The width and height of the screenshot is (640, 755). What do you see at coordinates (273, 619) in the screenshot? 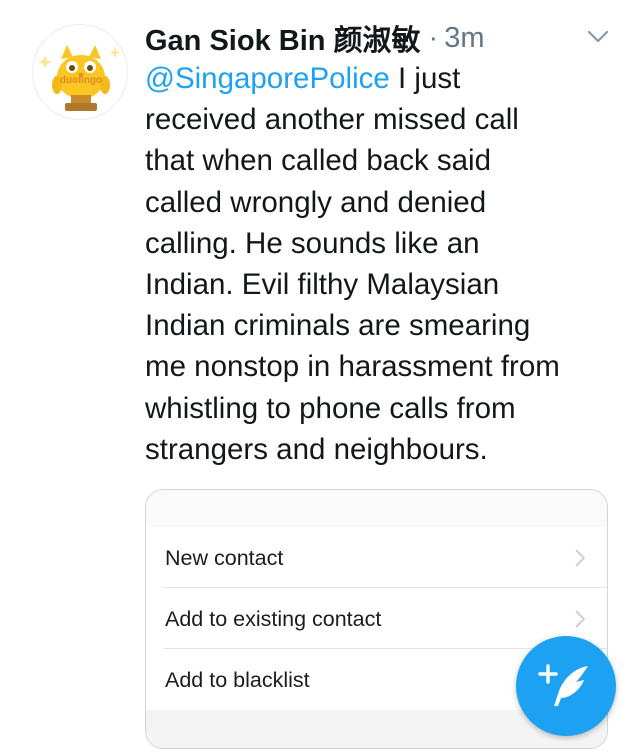
I see `menu-item-label: Add to existing contact` at bounding box center [273, 619].